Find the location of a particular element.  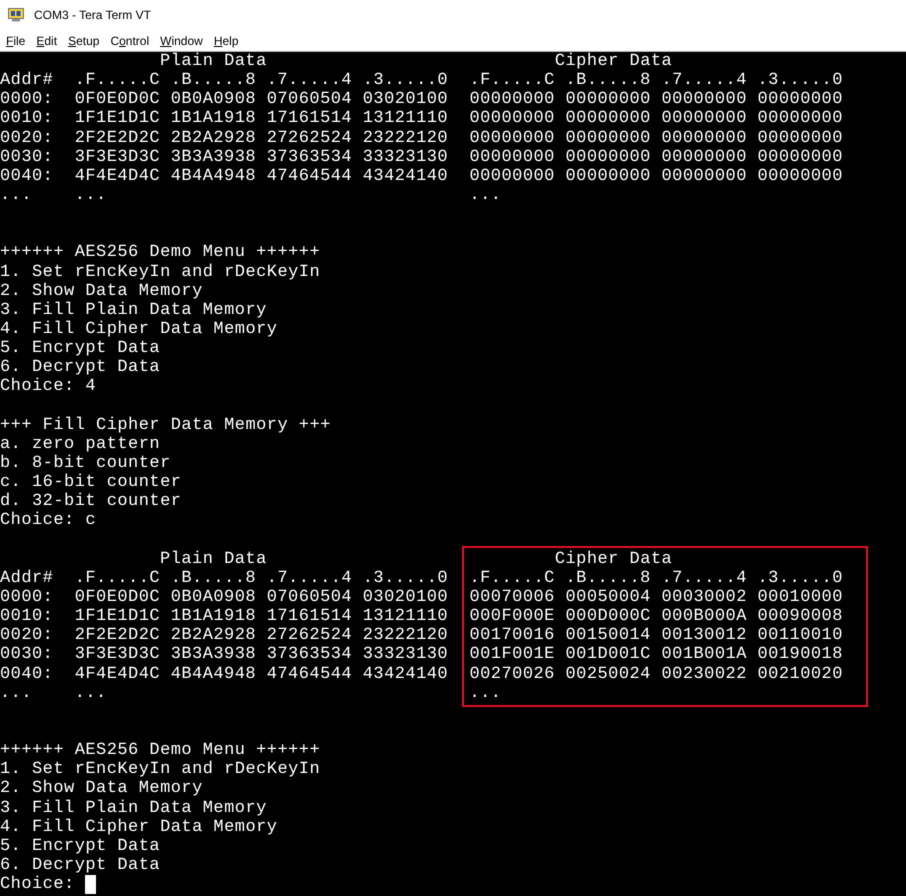

terminal-line: Choice: 4 is located at coordinates (48, 387).